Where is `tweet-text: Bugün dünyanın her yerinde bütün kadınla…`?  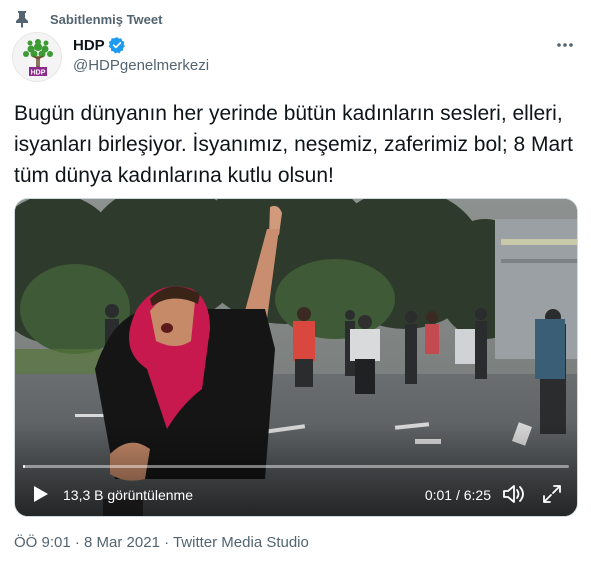
tweet-text: Bugün dünyanın her yerinde bütün kadınla… is located at coordinates (294, 144).